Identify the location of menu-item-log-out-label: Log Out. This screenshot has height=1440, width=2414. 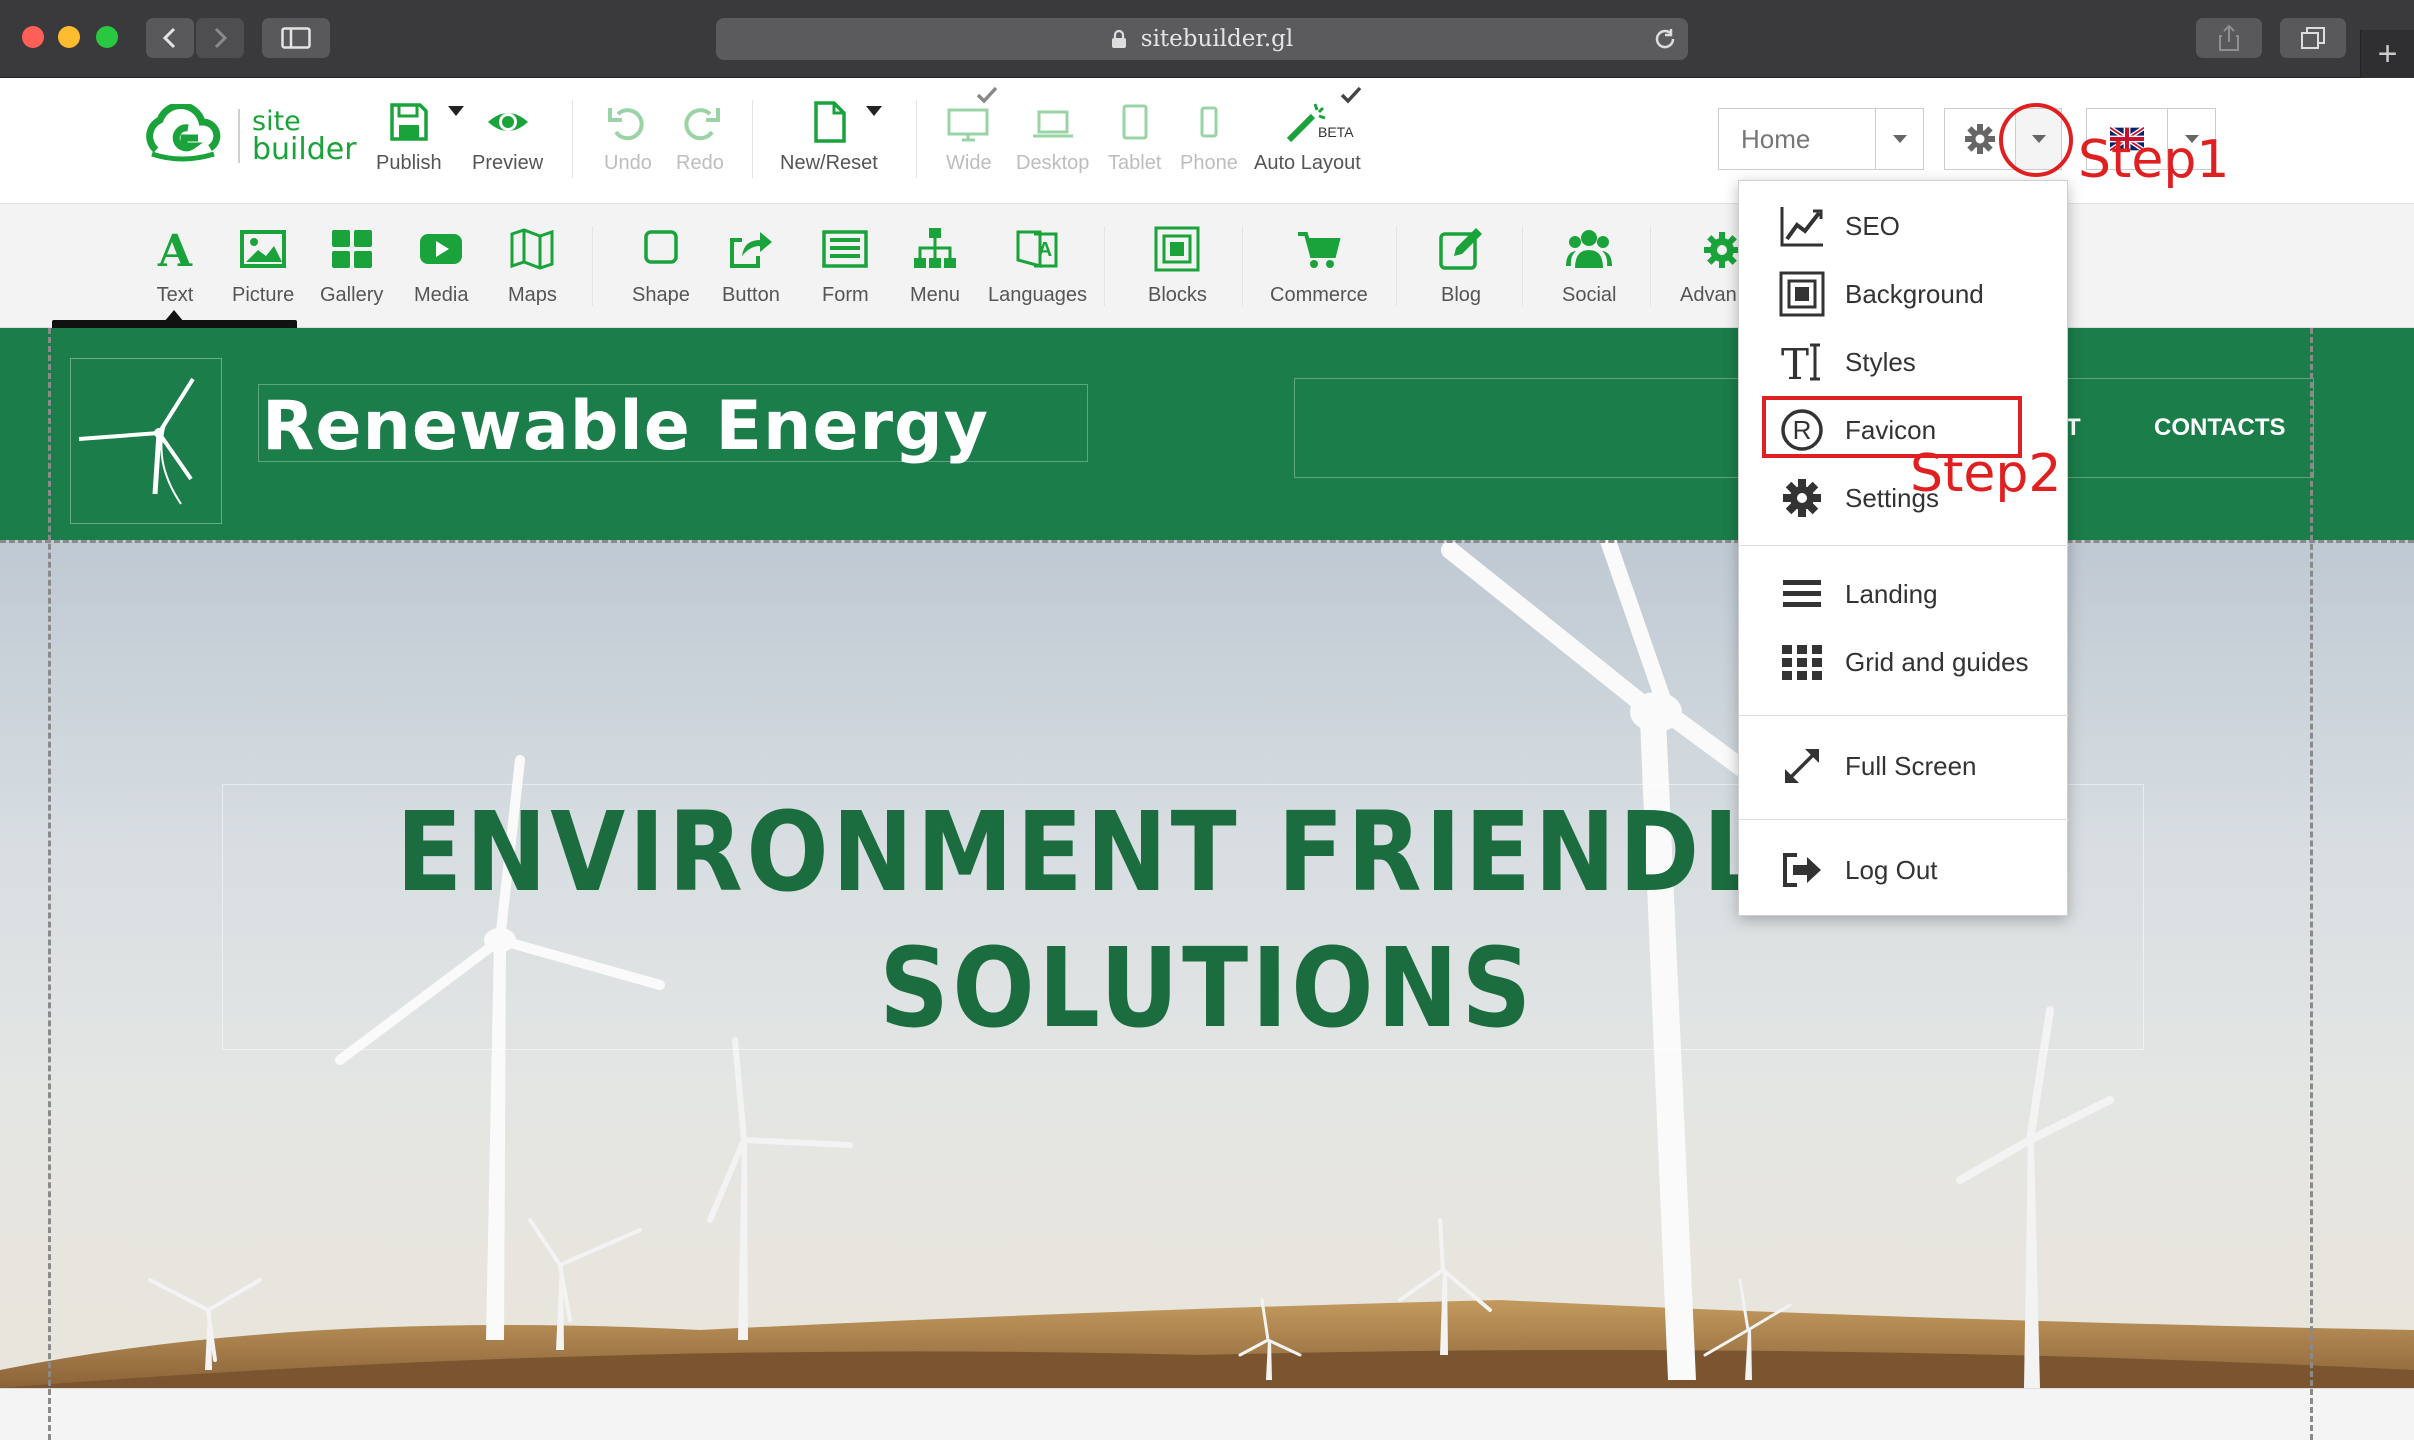
(1891, 869).